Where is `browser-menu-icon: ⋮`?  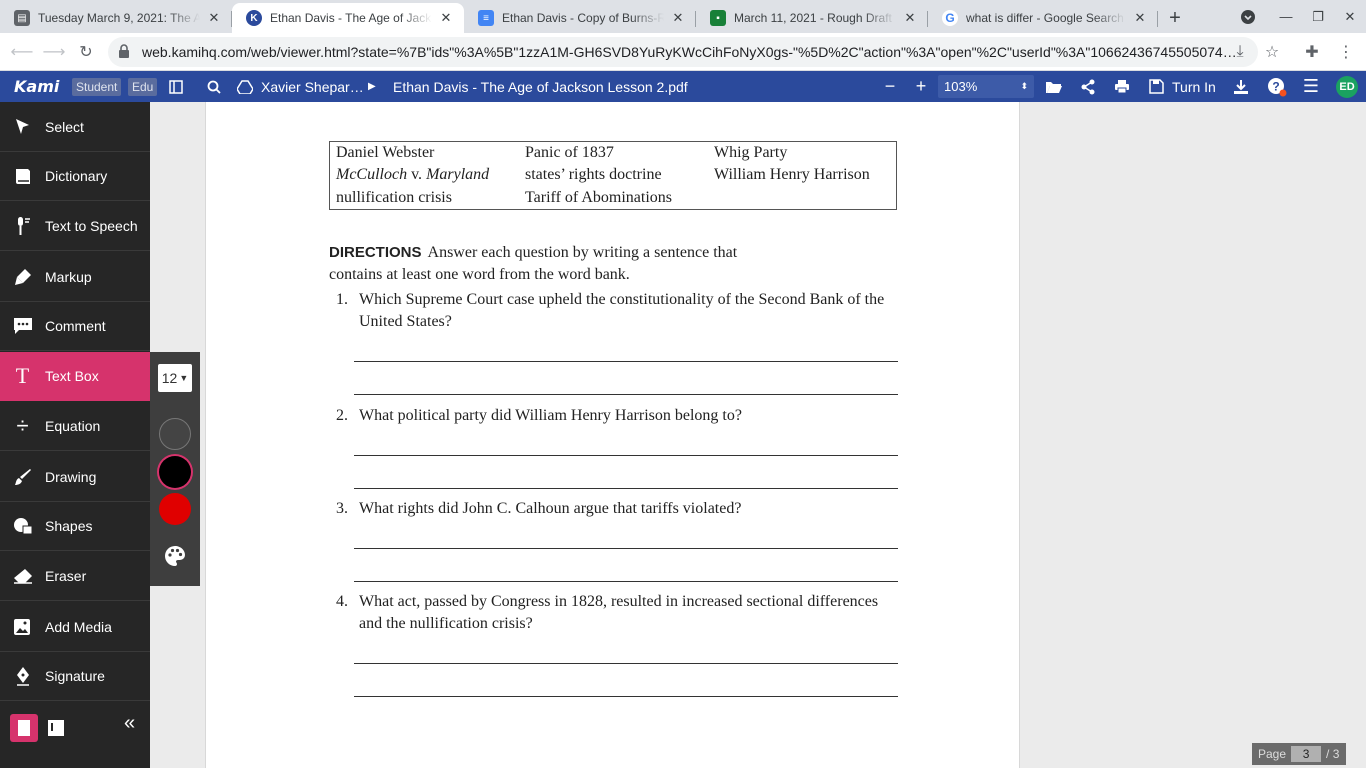
browser-menu-icon: ⋮ is located at coordinates (1346, 52).